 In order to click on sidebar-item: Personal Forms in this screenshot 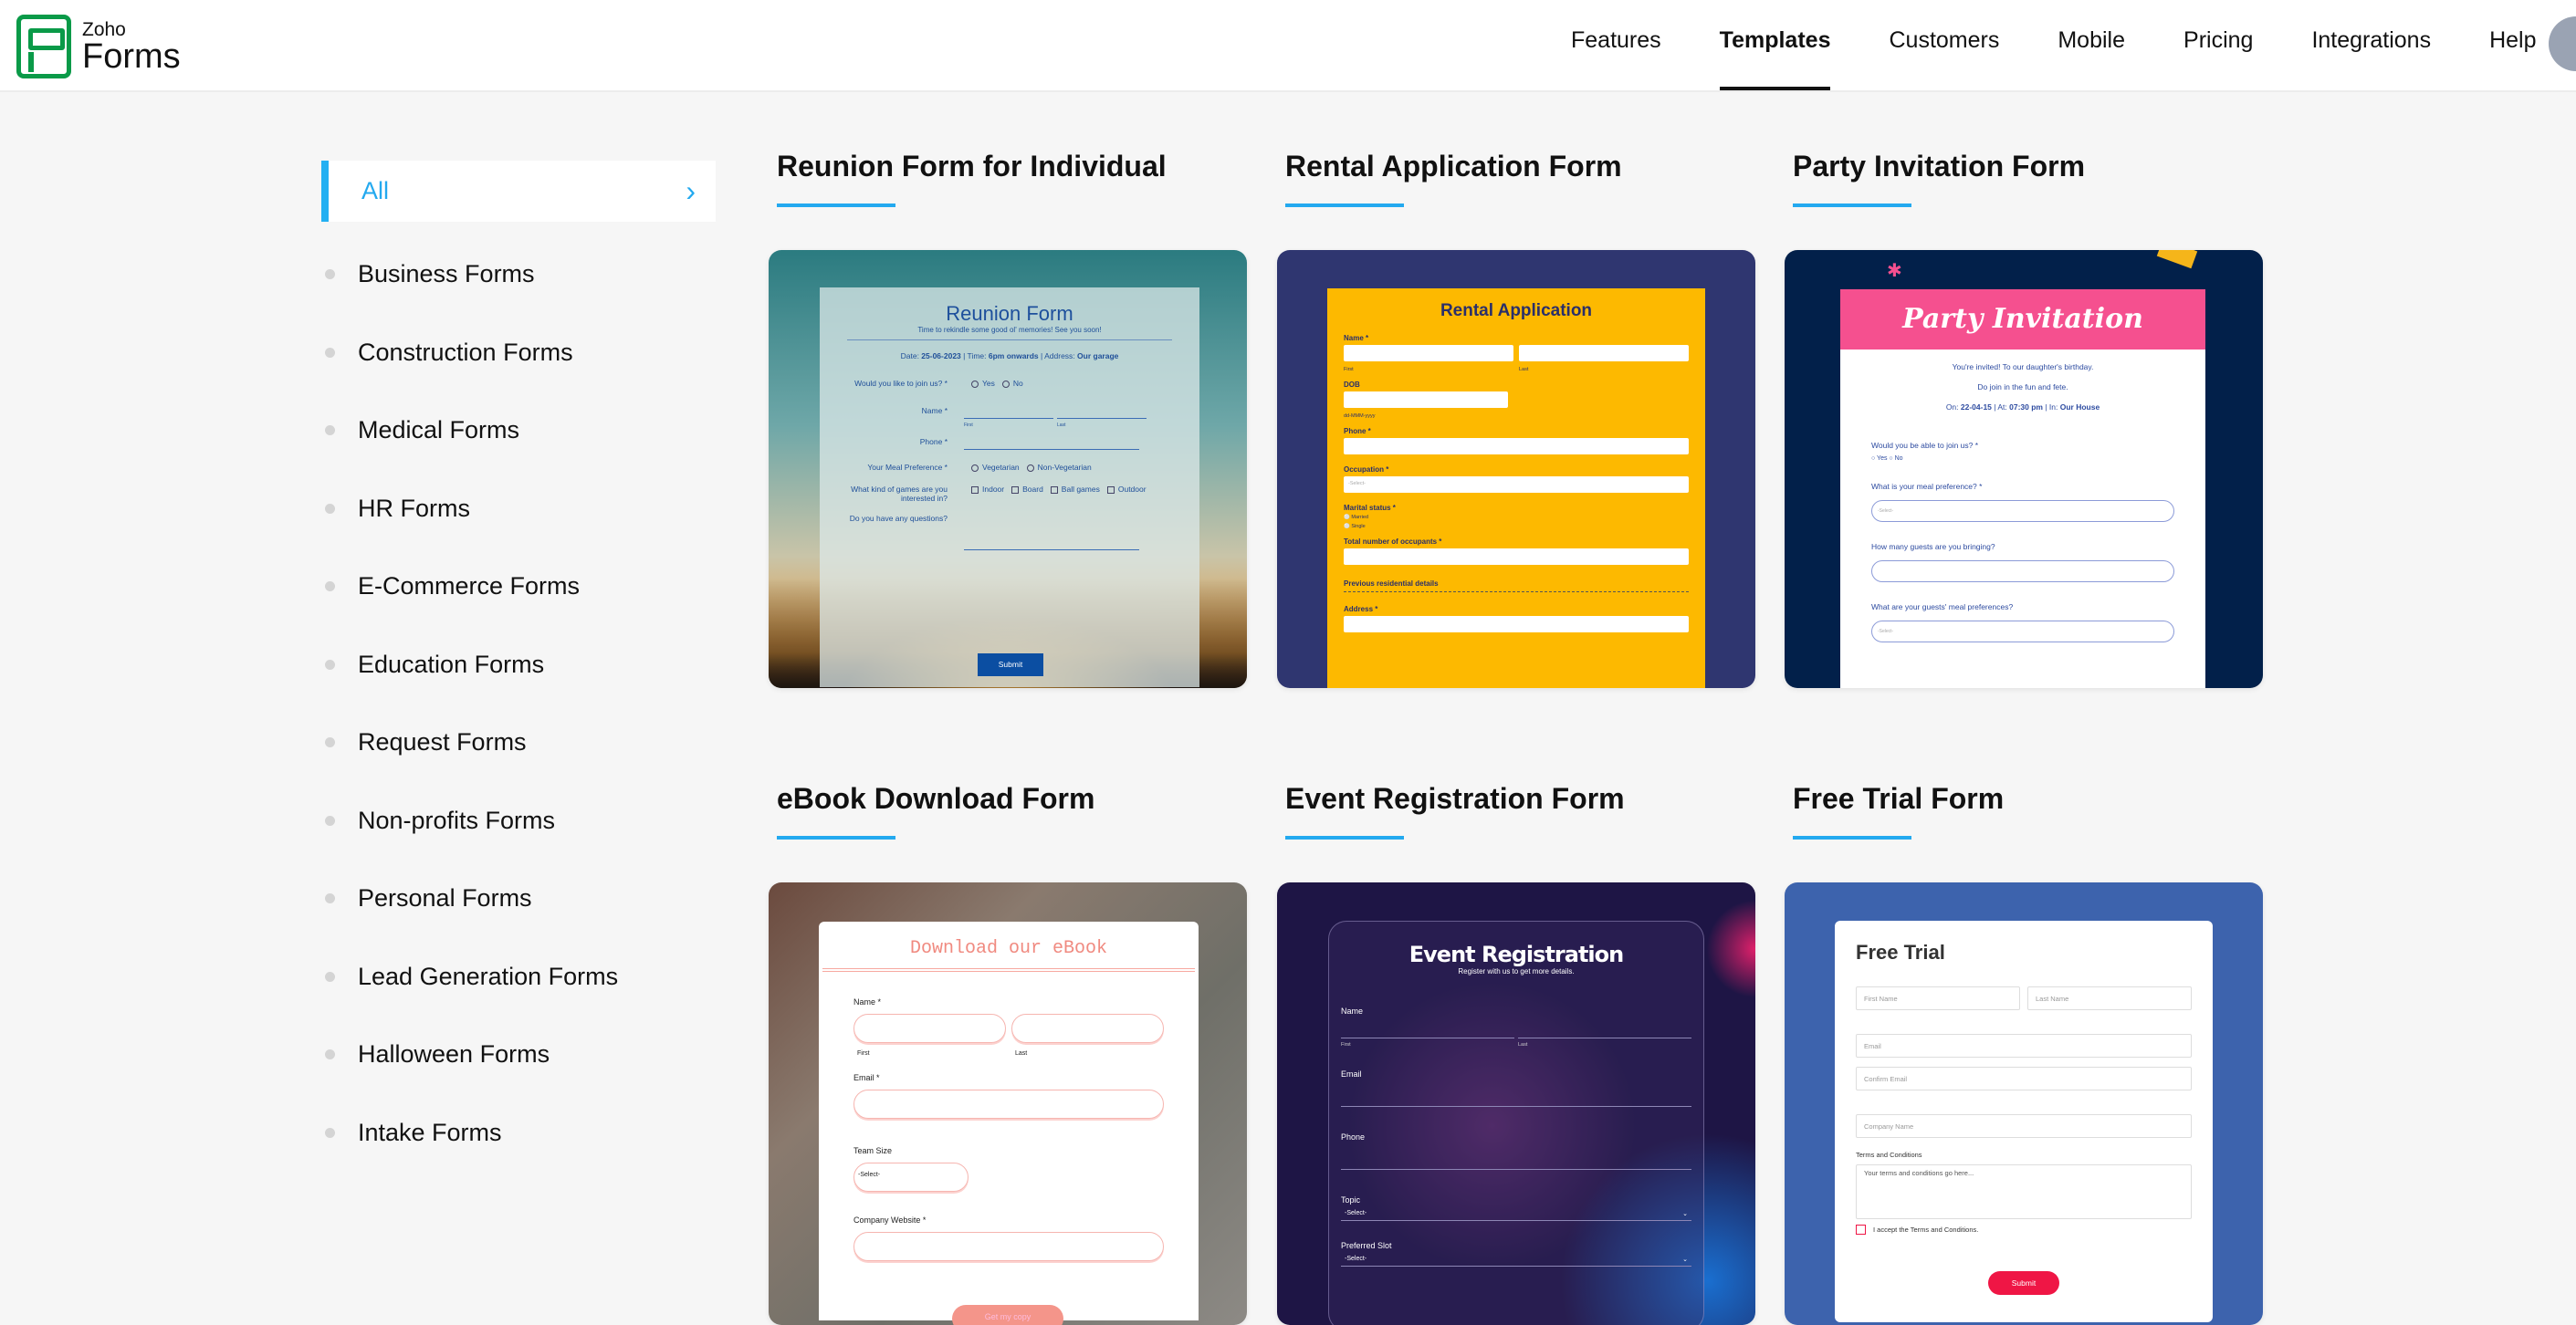, I will do `click(519, 899)`.